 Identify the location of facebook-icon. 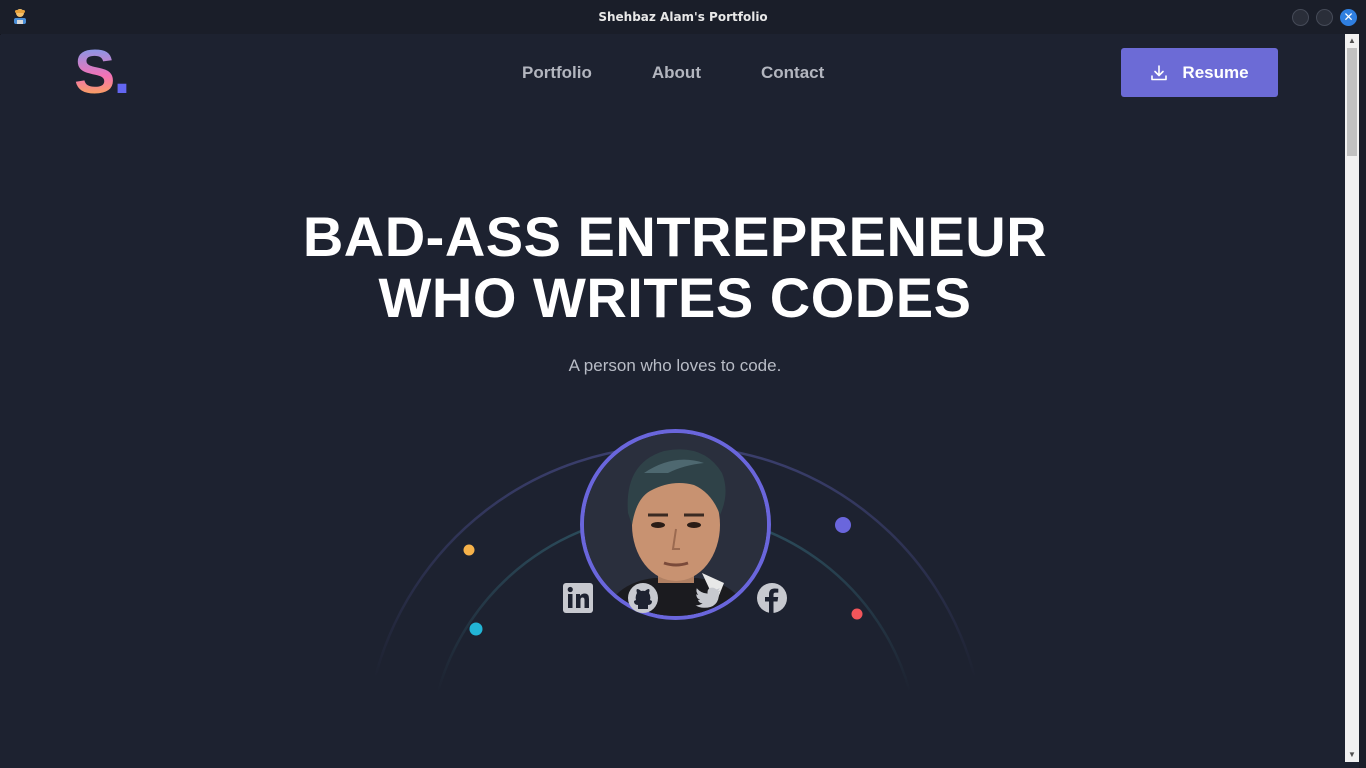
(772, 598).